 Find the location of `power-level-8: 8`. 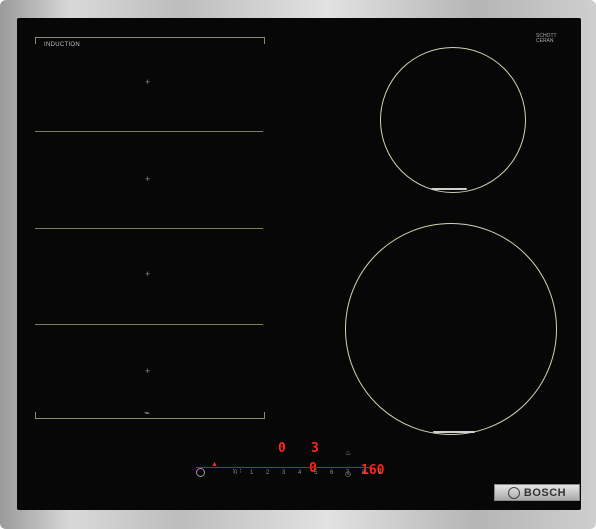

power-level-8: 8 is located at coordinates (363, 473).